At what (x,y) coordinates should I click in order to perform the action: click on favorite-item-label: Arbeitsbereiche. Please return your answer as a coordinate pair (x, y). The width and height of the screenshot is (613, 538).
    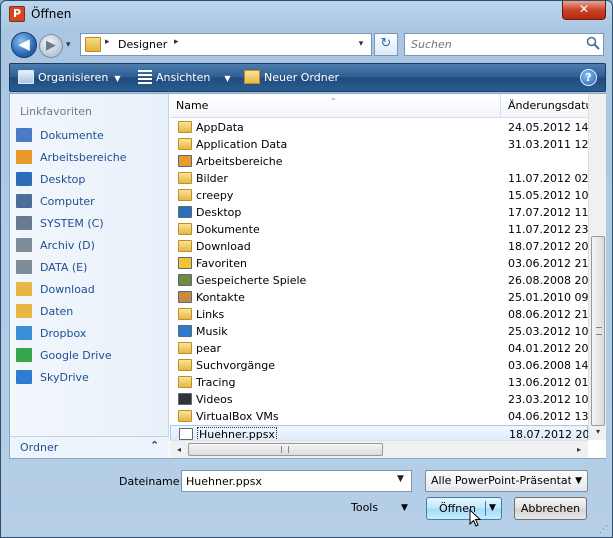
    Looking at the image, I should click on (83, 157).